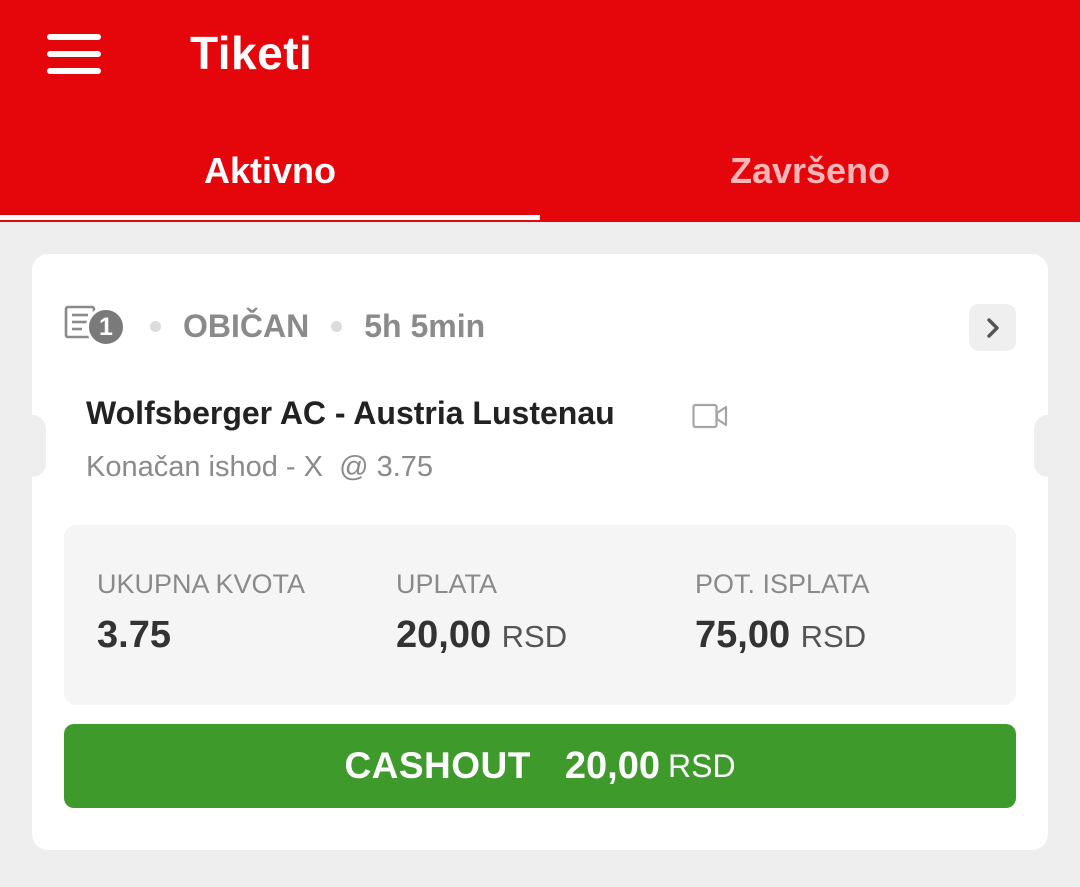 This screenshot has height=887, width=1080. I want to click on tab-zavrseno-label: Završeno, so click(810, 170).